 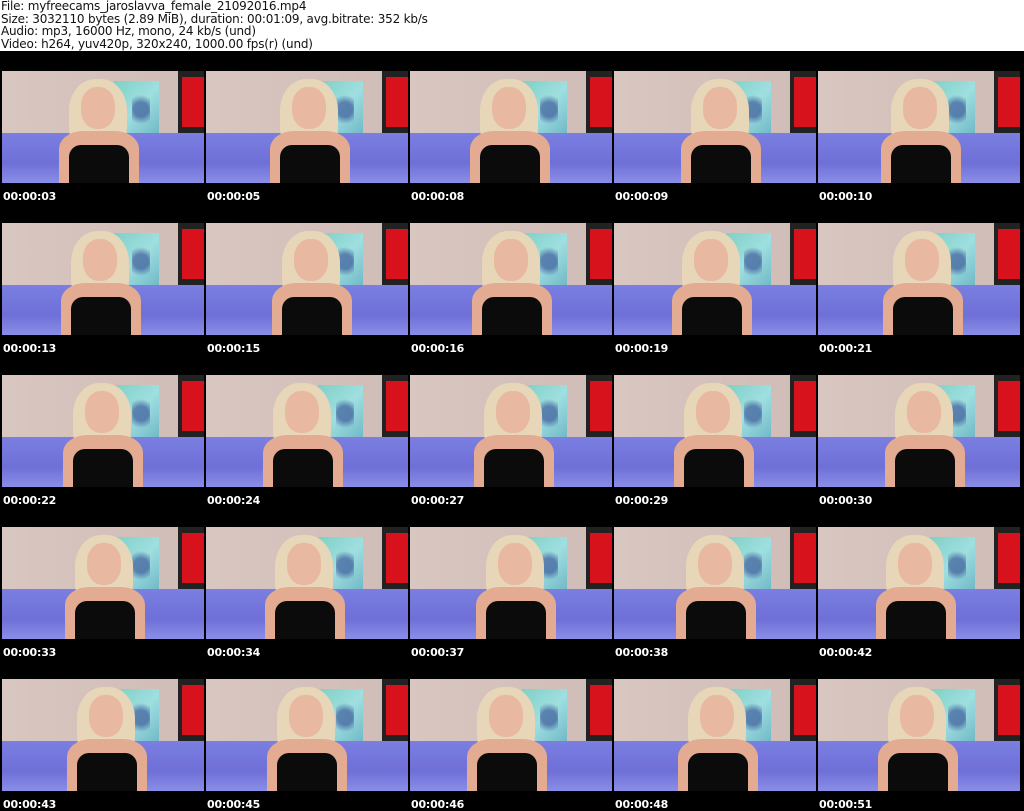 I want to click on timestamp: 00:00:42, so click(x=846, y=652).